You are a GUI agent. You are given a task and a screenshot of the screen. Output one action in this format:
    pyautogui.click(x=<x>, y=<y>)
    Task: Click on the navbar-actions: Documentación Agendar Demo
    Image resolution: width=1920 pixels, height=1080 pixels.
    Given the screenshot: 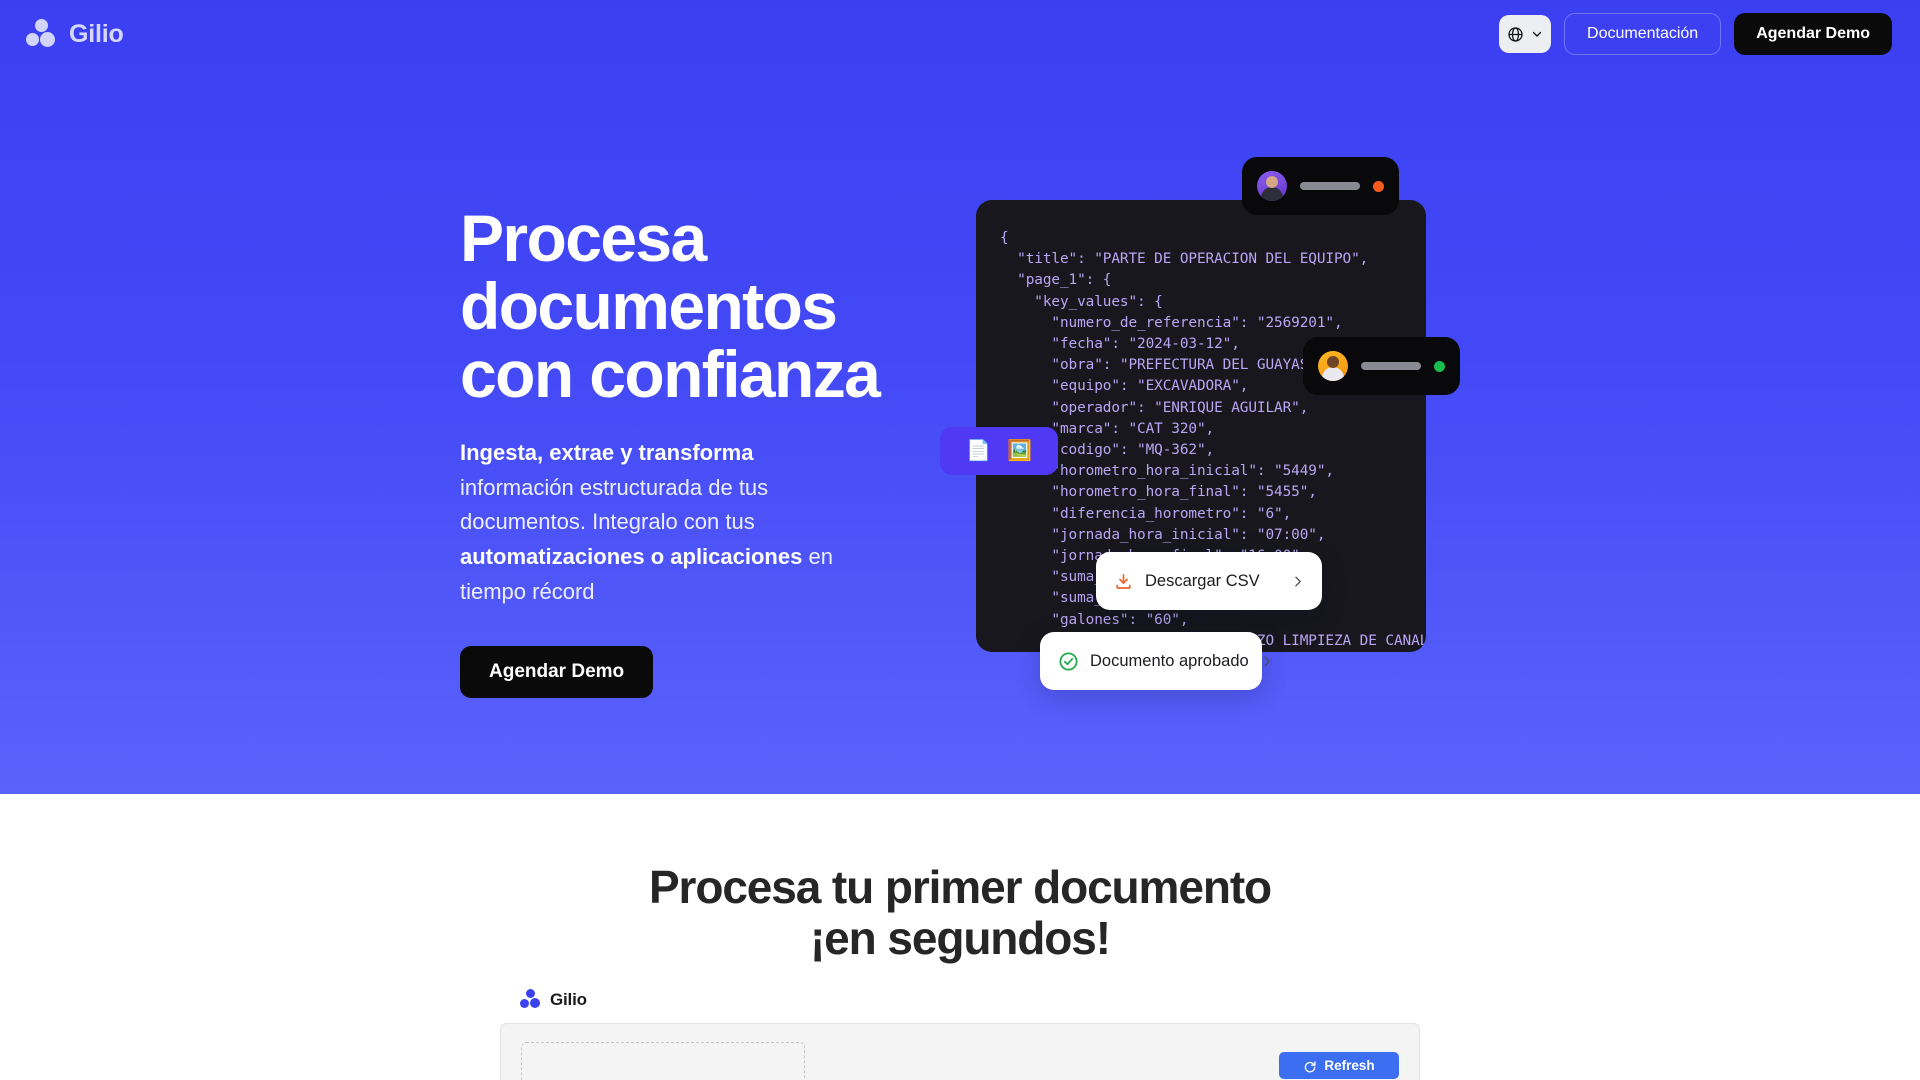 What is the action you would take?
    pyautogui.click(x=1695, y=34)
    